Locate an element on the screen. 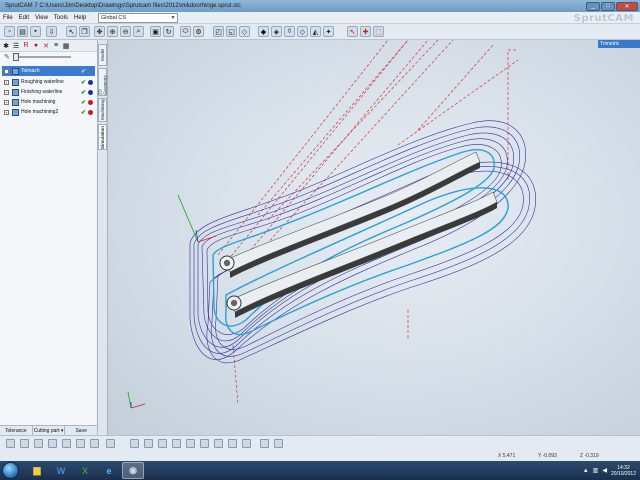  search-icon is located at coordinates (278, 443).